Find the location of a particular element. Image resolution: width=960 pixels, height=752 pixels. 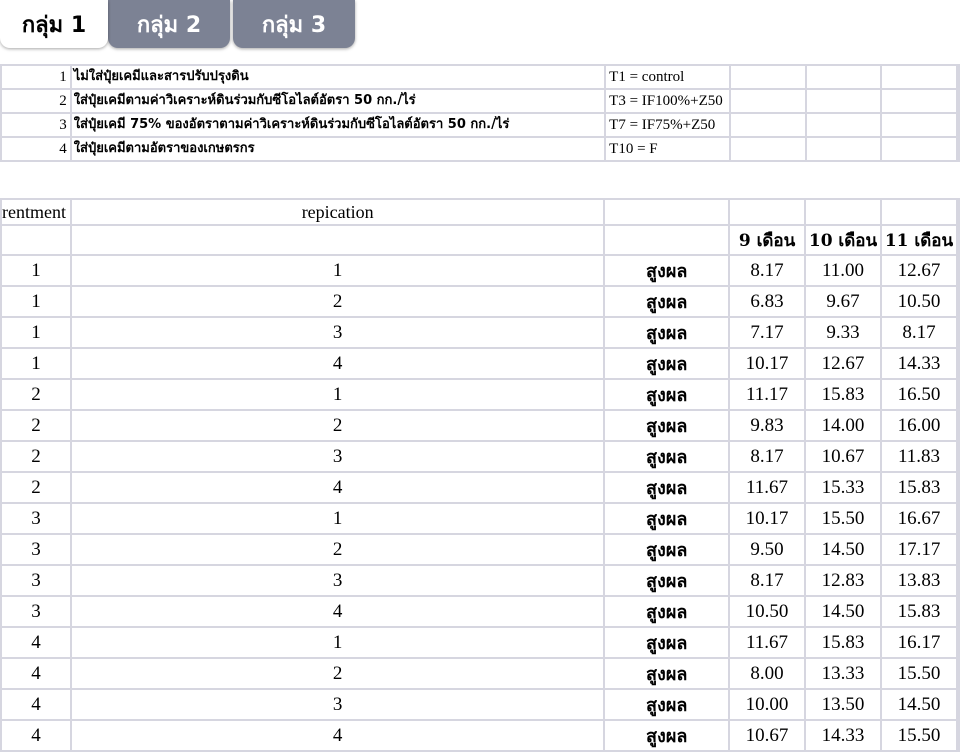

replication-cell: 1 is located at coordinates (337, 270).